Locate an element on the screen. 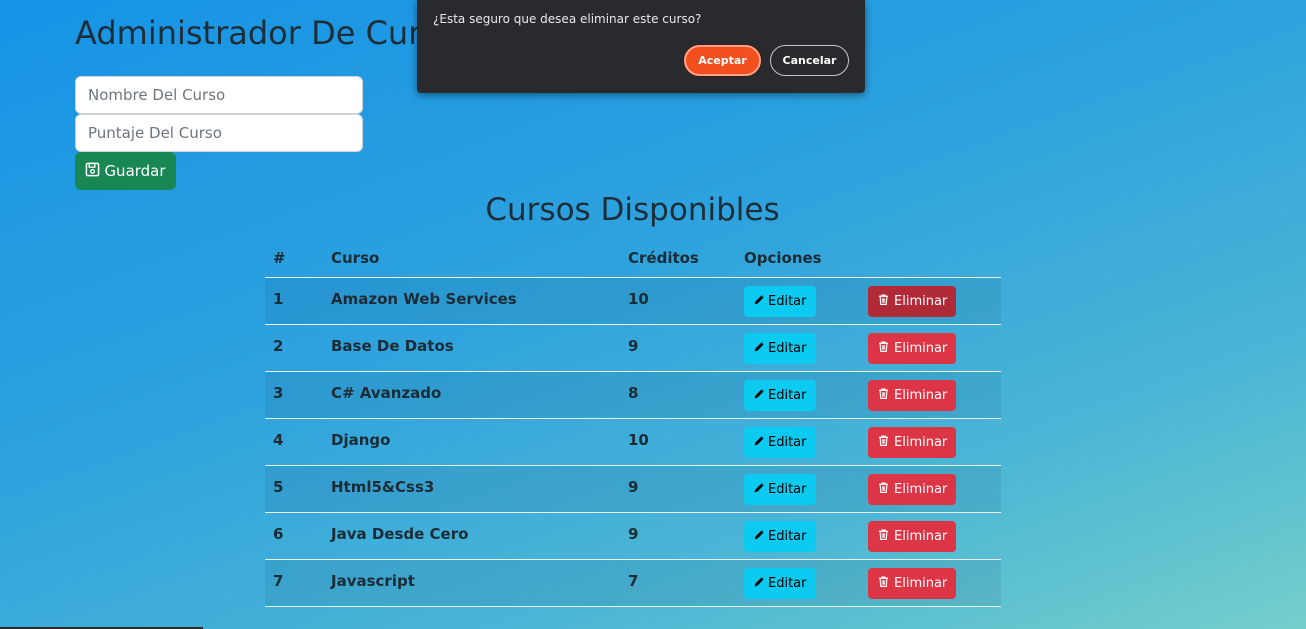 The width and height of the screenshot is (1306, 629). floppy-disk-icon is located at coordinates (92, 171).